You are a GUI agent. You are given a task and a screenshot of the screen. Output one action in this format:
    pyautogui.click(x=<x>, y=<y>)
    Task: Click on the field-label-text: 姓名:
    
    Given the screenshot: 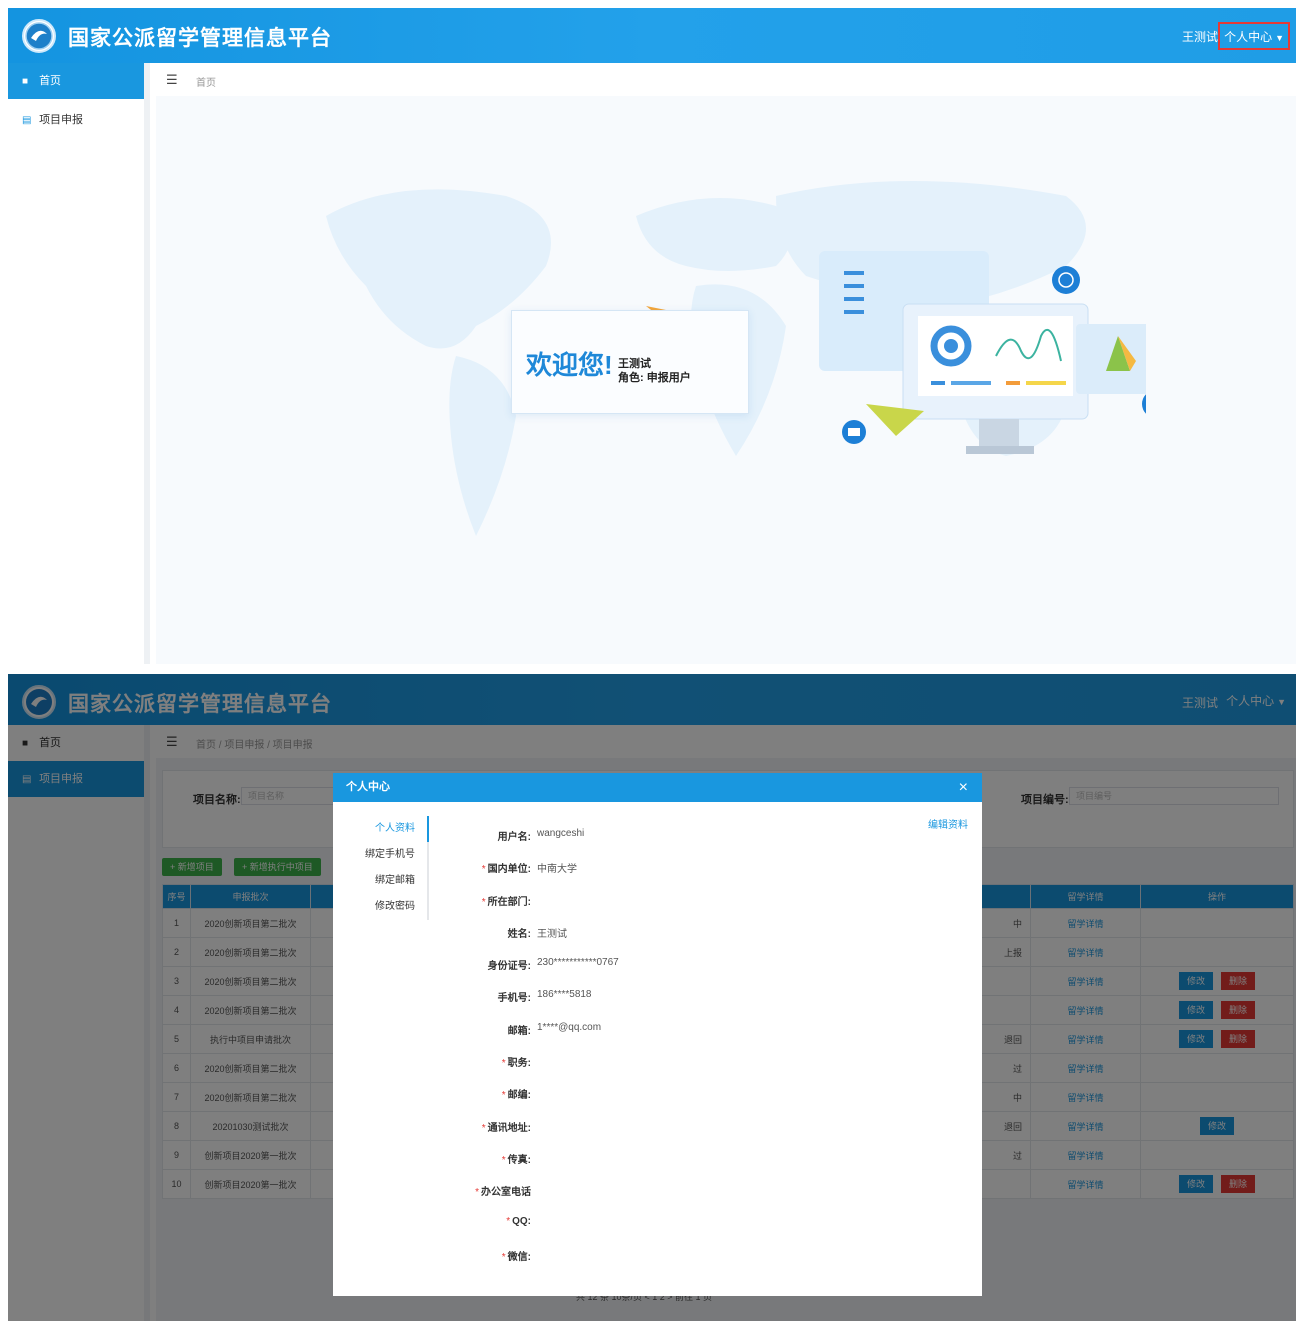 What is the action you would take?
    pyautogui.click(x=519, y=934)
    